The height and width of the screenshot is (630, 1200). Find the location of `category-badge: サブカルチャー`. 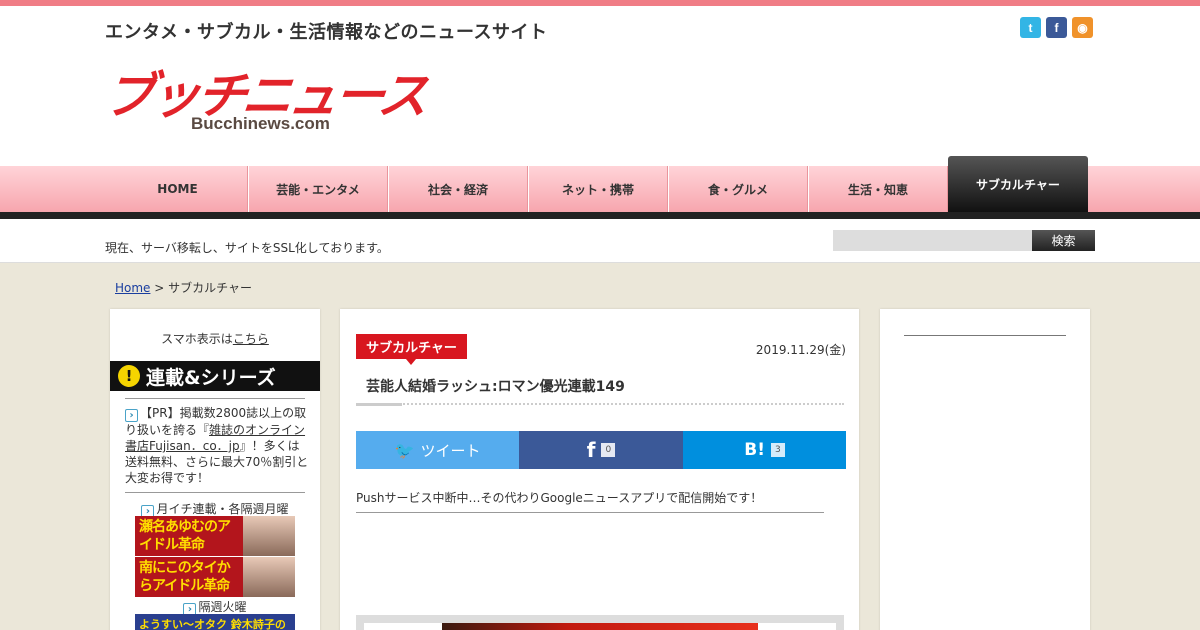

category-badge: サブカルチャー is located at coordinates (411, 349).